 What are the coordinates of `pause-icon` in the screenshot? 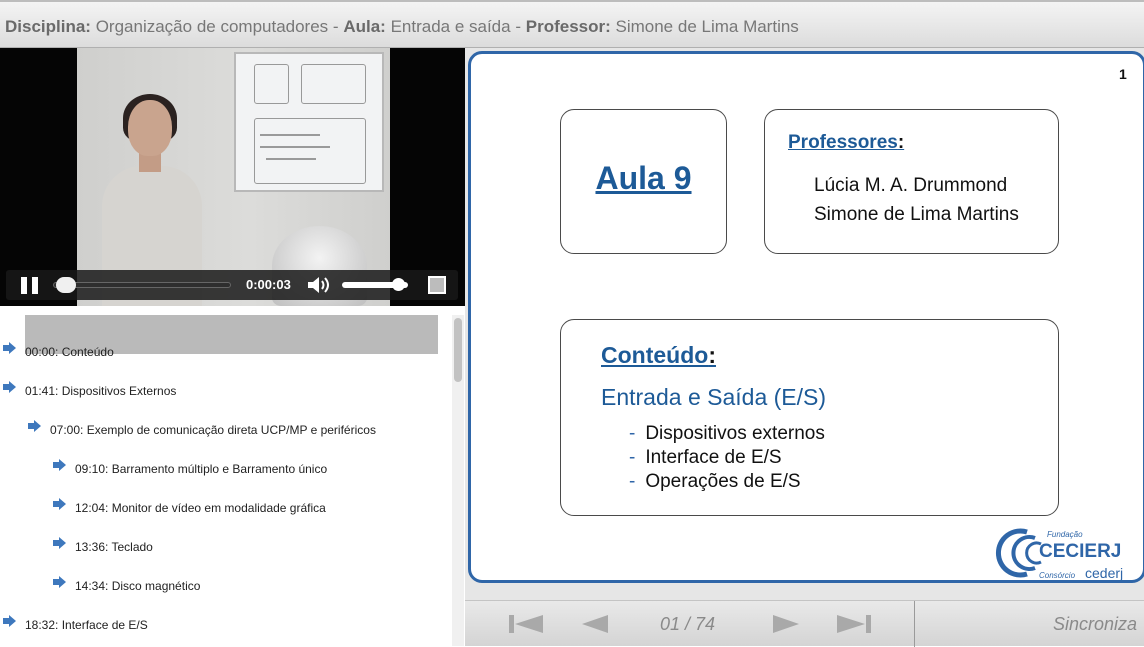 It's located at (30, 285).